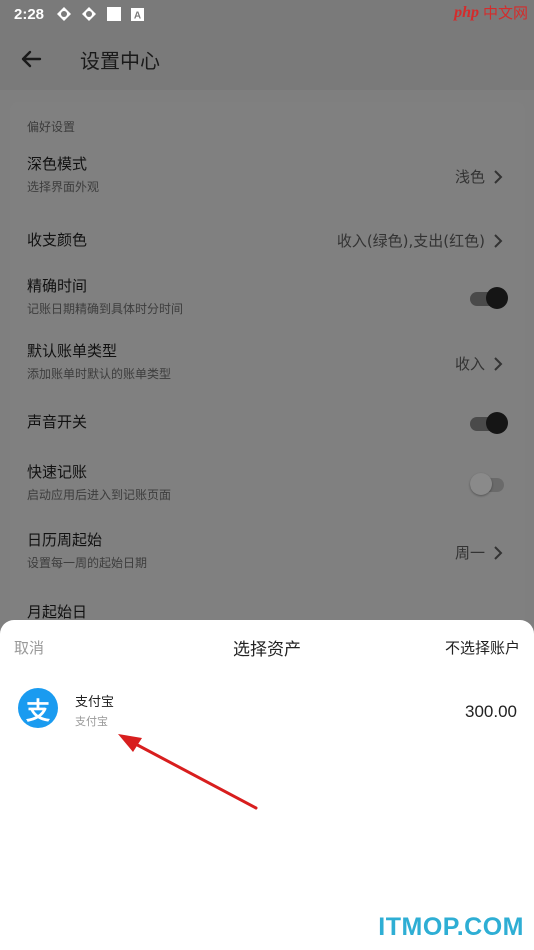  I want to click on back-button, so click(31, 59).